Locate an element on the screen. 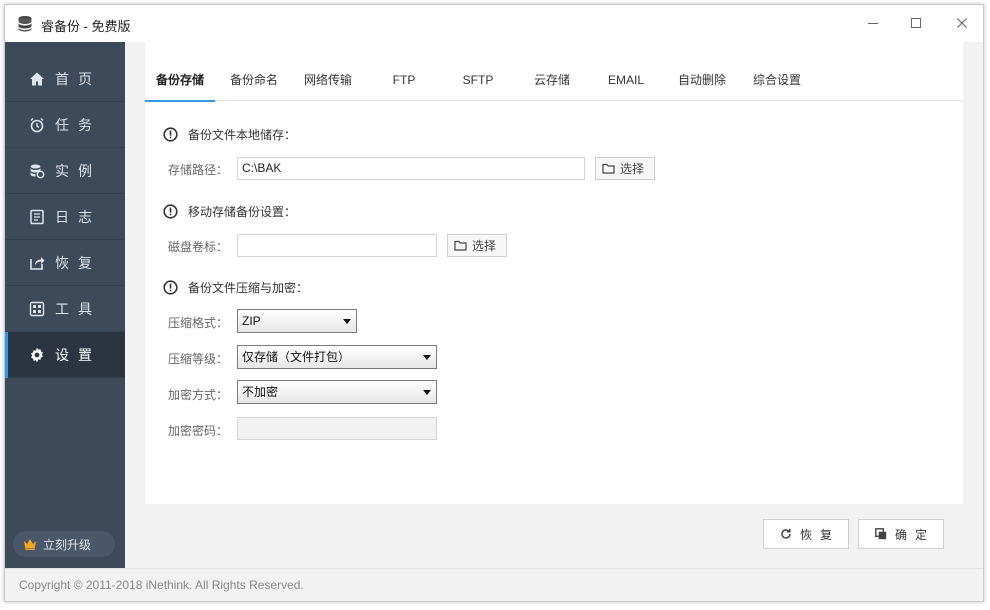  encryption-method-label: 加密方式： is located at coordinates (198, 395).